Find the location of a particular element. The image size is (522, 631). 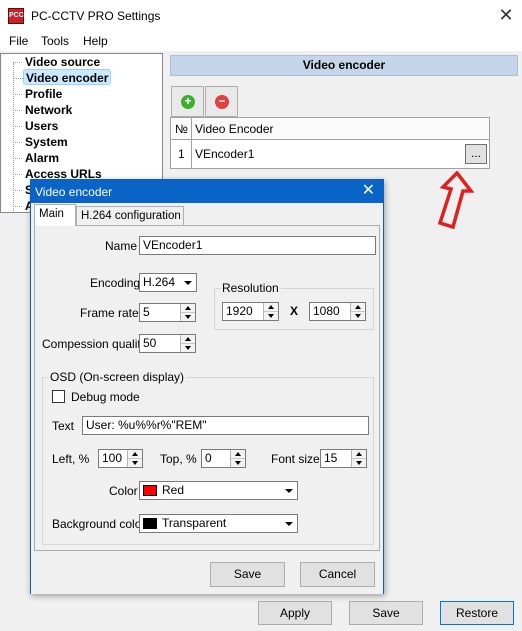

tree-item-network: Network is located at coordinates (43, 110).